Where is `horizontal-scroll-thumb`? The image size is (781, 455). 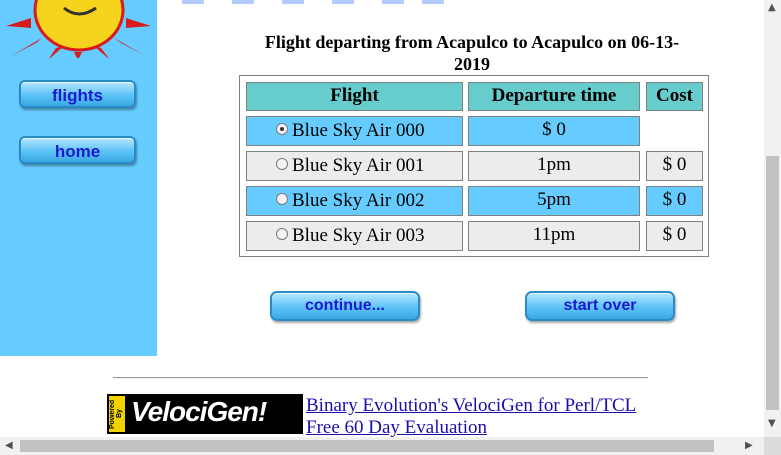
horizontal-scroll-thumb is located at coordinates (367, 446).